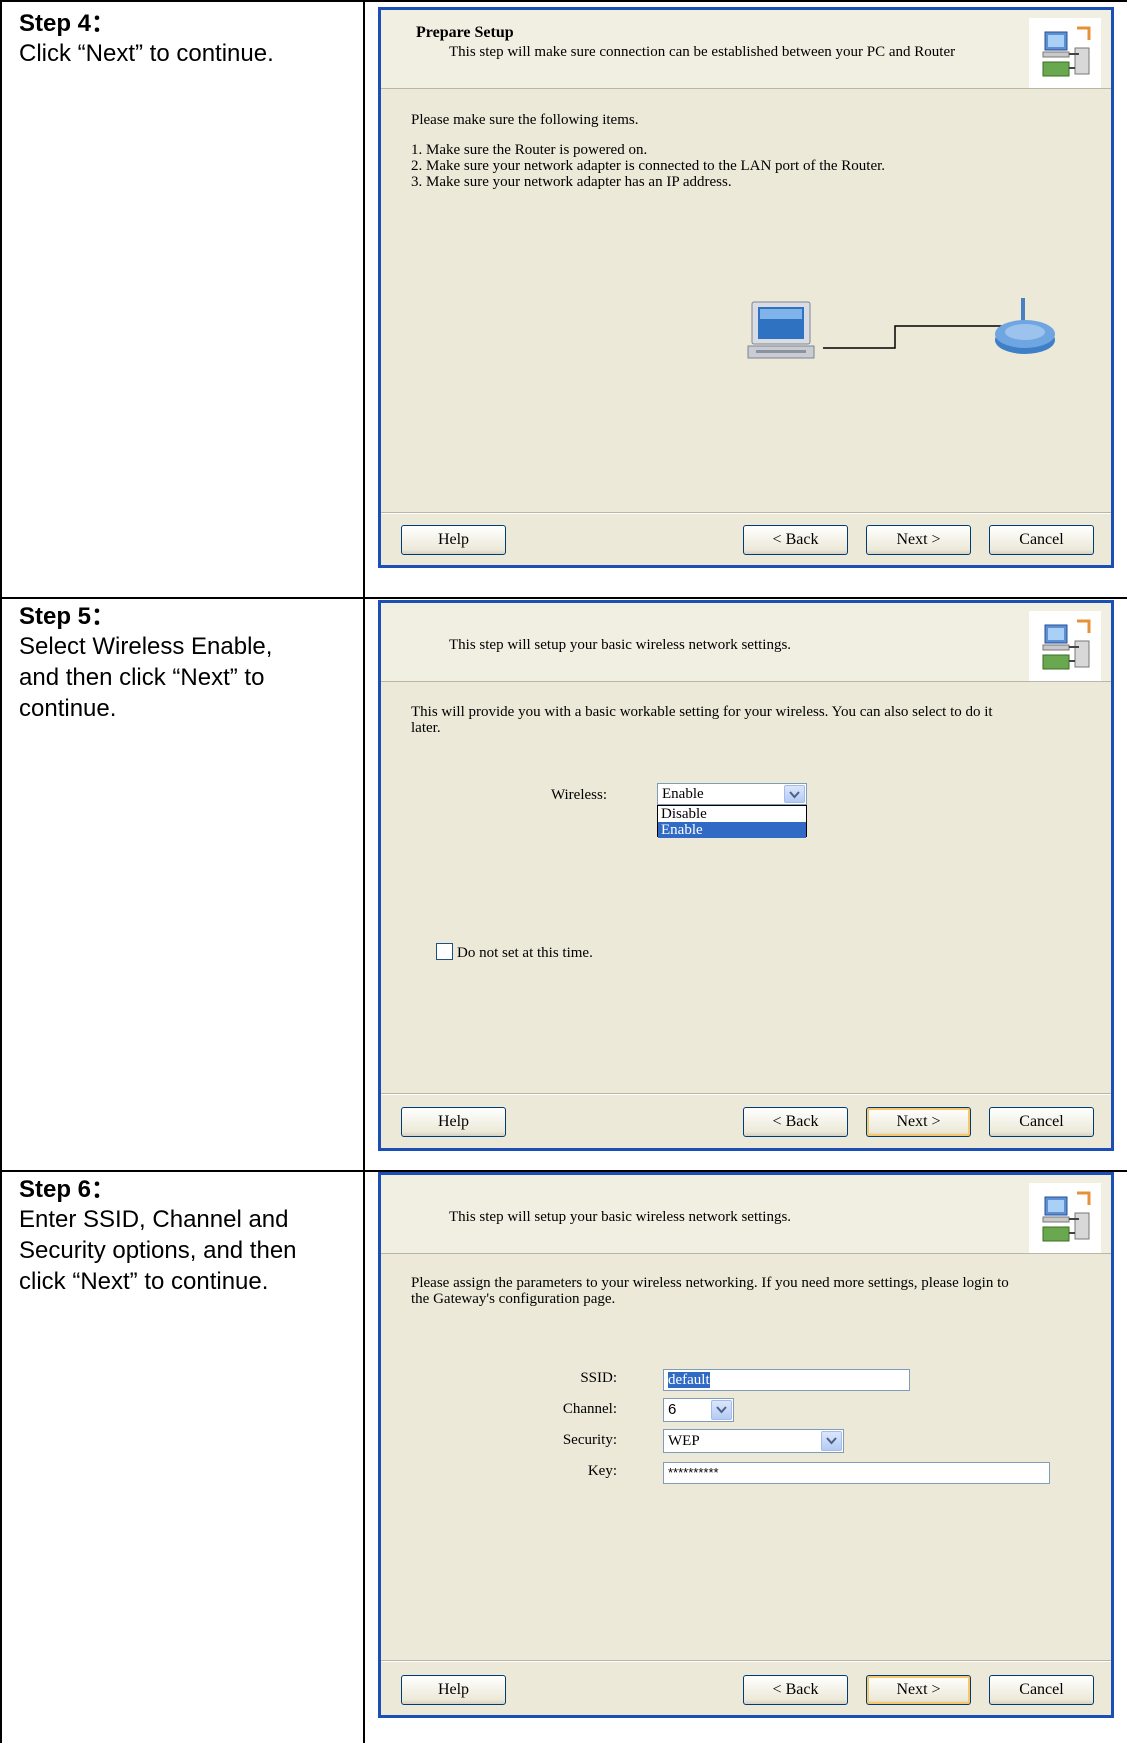  What do you see at coordinates (782, 332) in the screenshot?
I see `computer-icon` at bounding box center [782, 332].